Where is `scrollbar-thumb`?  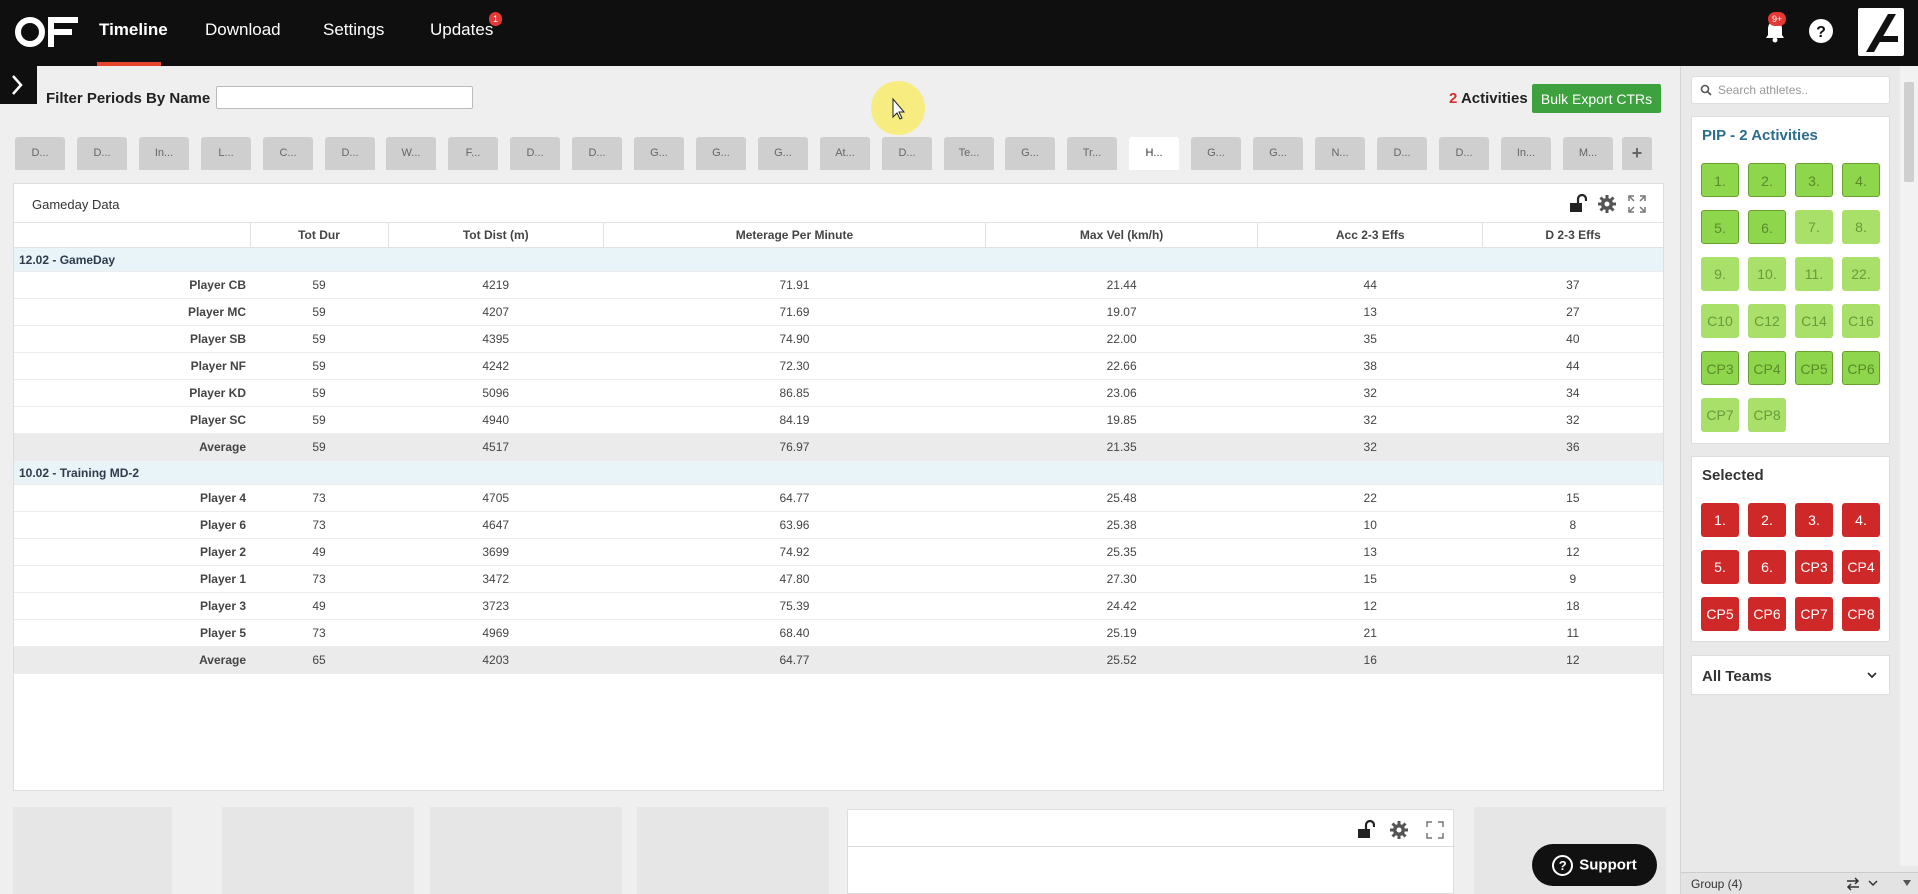 scrollbar-thumb is located at coordinates (1909, 132).